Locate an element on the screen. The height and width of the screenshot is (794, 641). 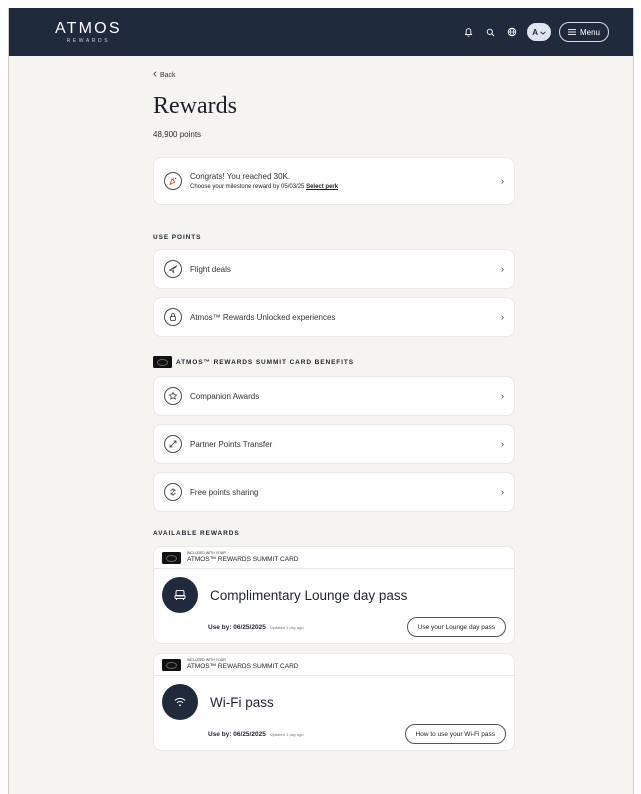
reward-title: Wi-Fi pass is located at coordinates (242, 702).